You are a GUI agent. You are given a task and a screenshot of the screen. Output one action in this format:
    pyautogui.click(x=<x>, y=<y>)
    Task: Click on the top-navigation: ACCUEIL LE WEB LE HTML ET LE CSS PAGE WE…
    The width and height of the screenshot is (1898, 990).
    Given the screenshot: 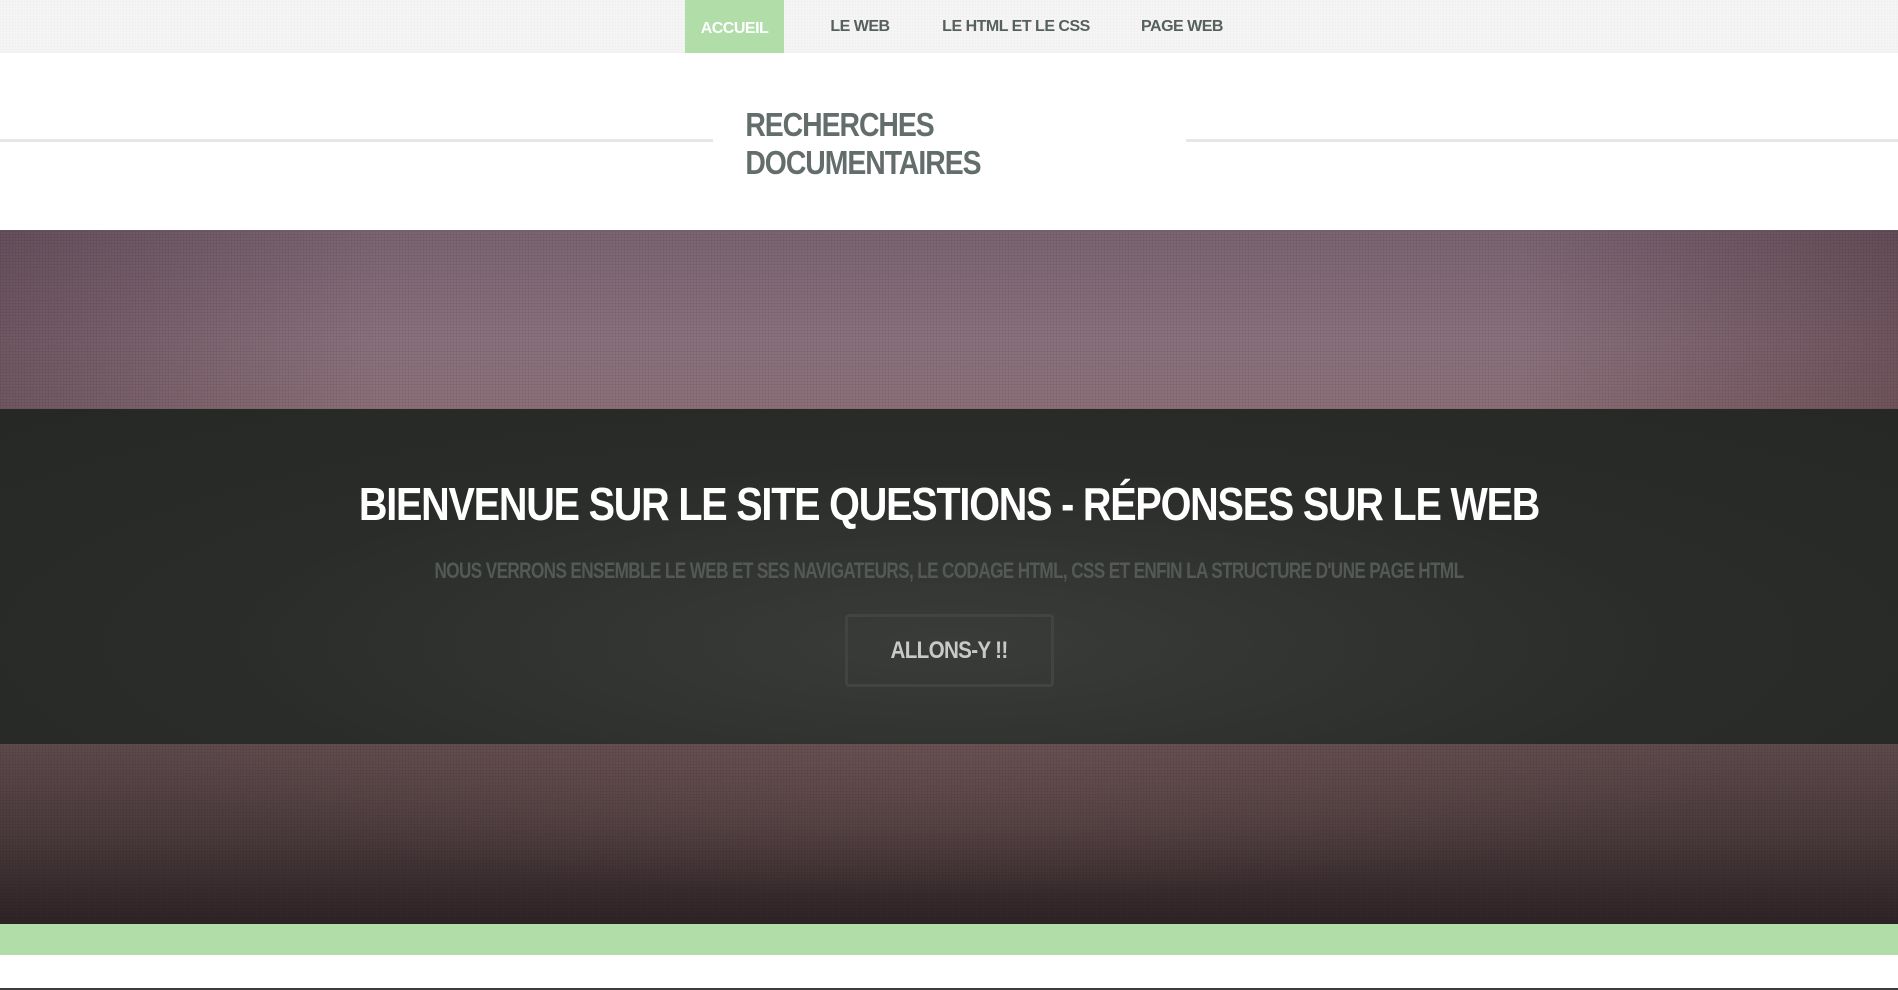 What is the action you would take?
    pyautogui.click(x=949, y=28)
    